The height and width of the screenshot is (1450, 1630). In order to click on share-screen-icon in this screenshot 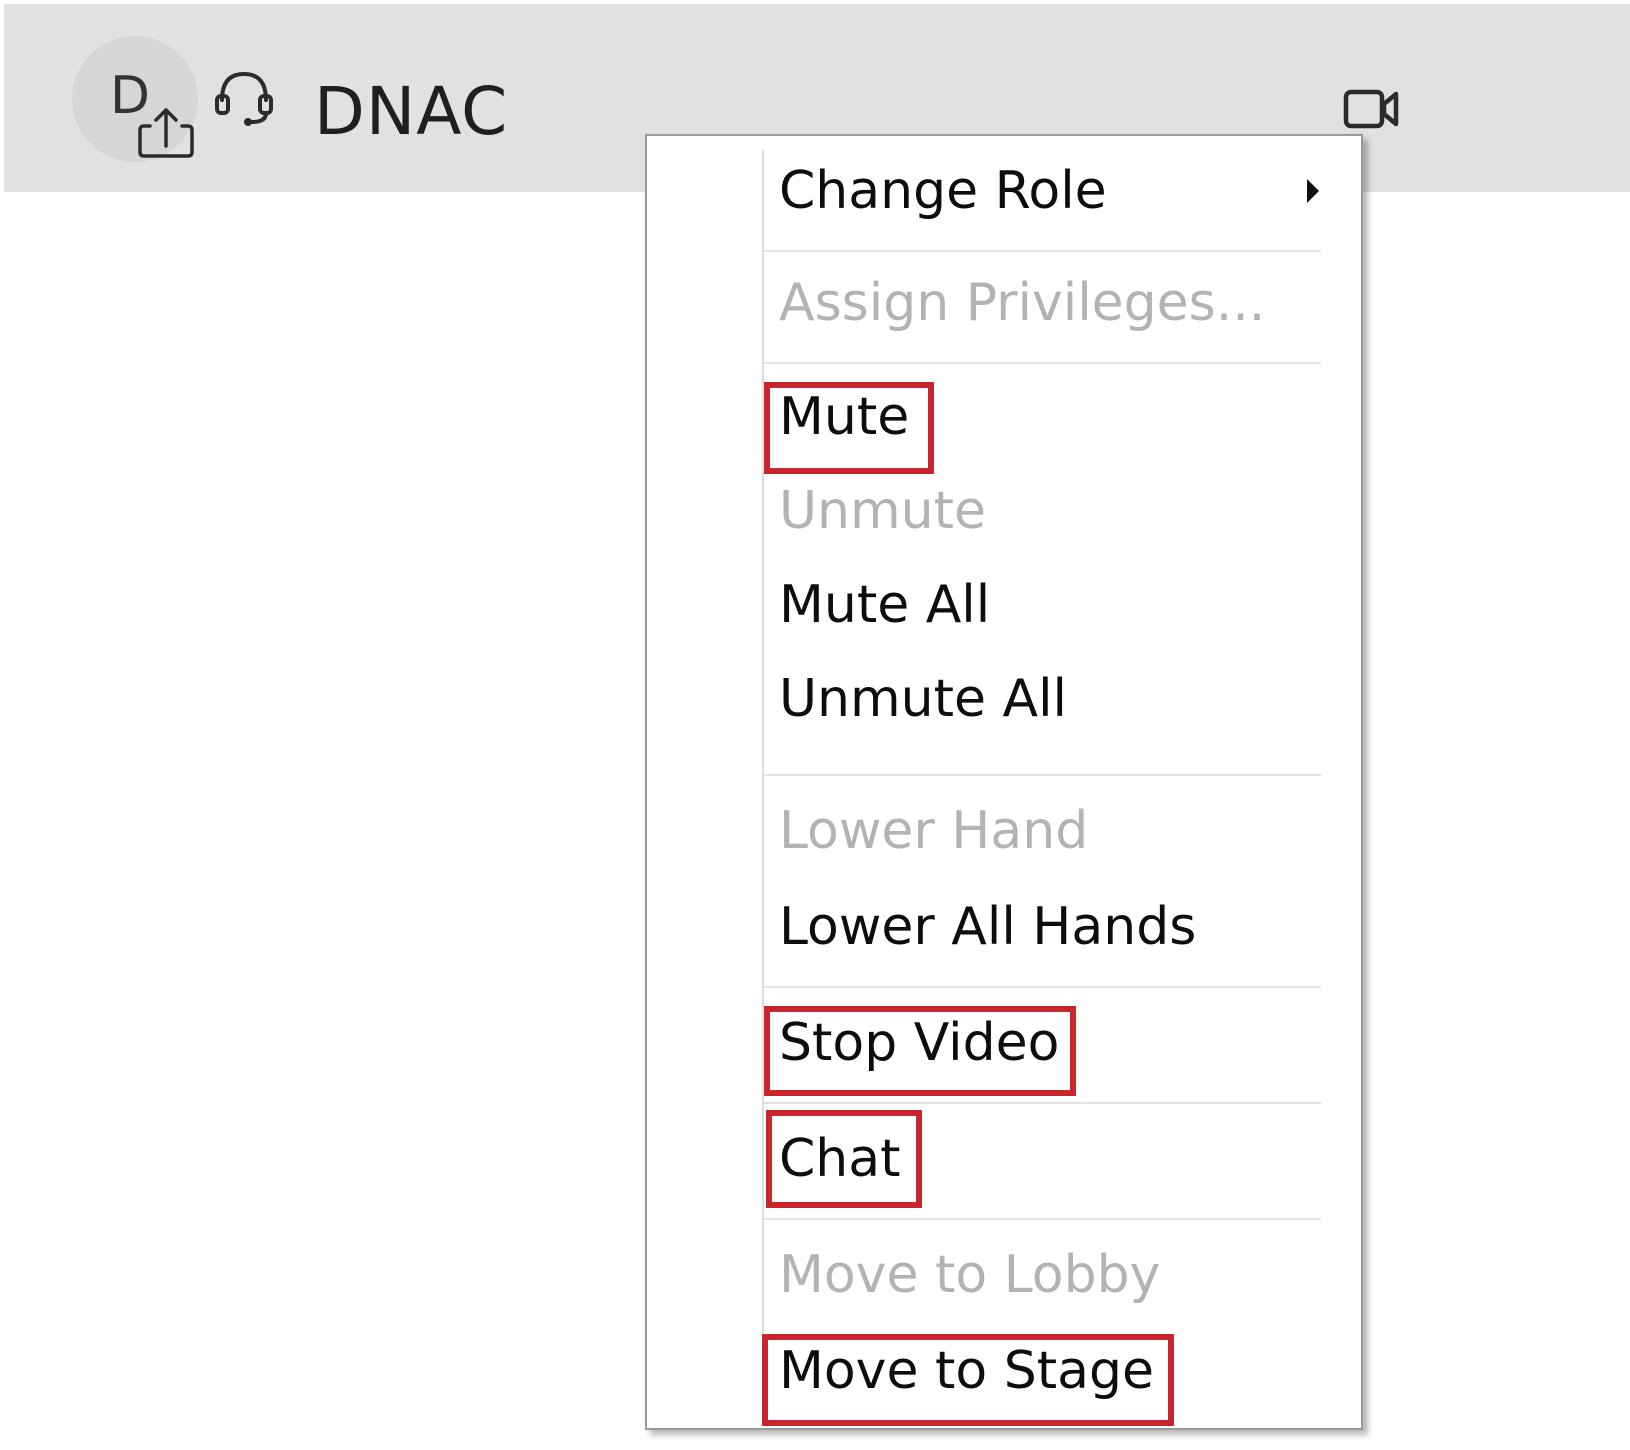, I will do `click(166, 133)`.